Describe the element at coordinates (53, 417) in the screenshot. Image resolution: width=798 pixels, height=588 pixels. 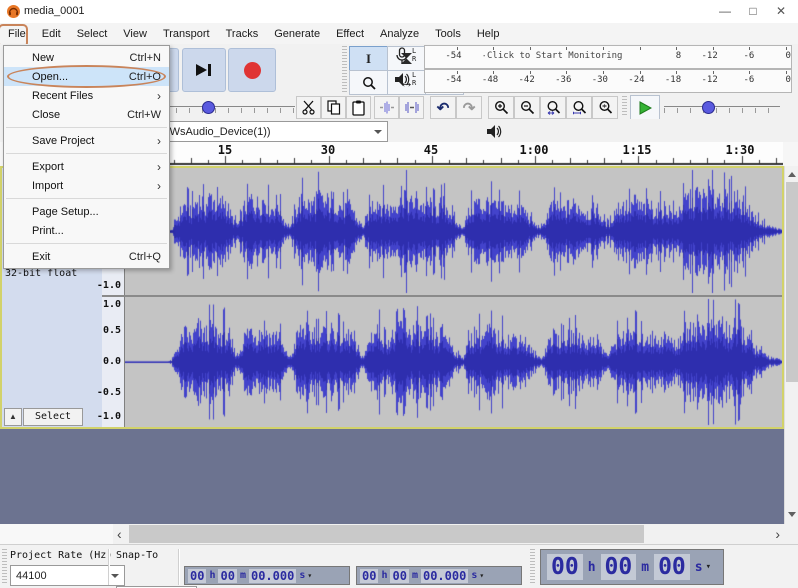
I see `track-select-button: Select` at that location.